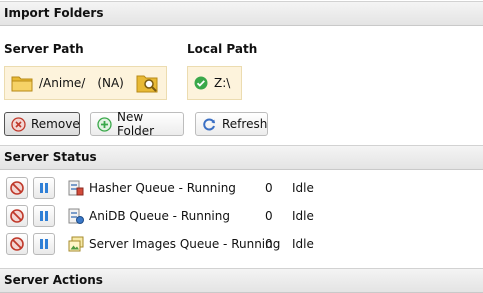 Image resolution: width=483 pixels, height=293 pixels. Describe the element at coordinates (53, 280) in the screenshot. I see `server-actions-title: Server Actions` at that location.